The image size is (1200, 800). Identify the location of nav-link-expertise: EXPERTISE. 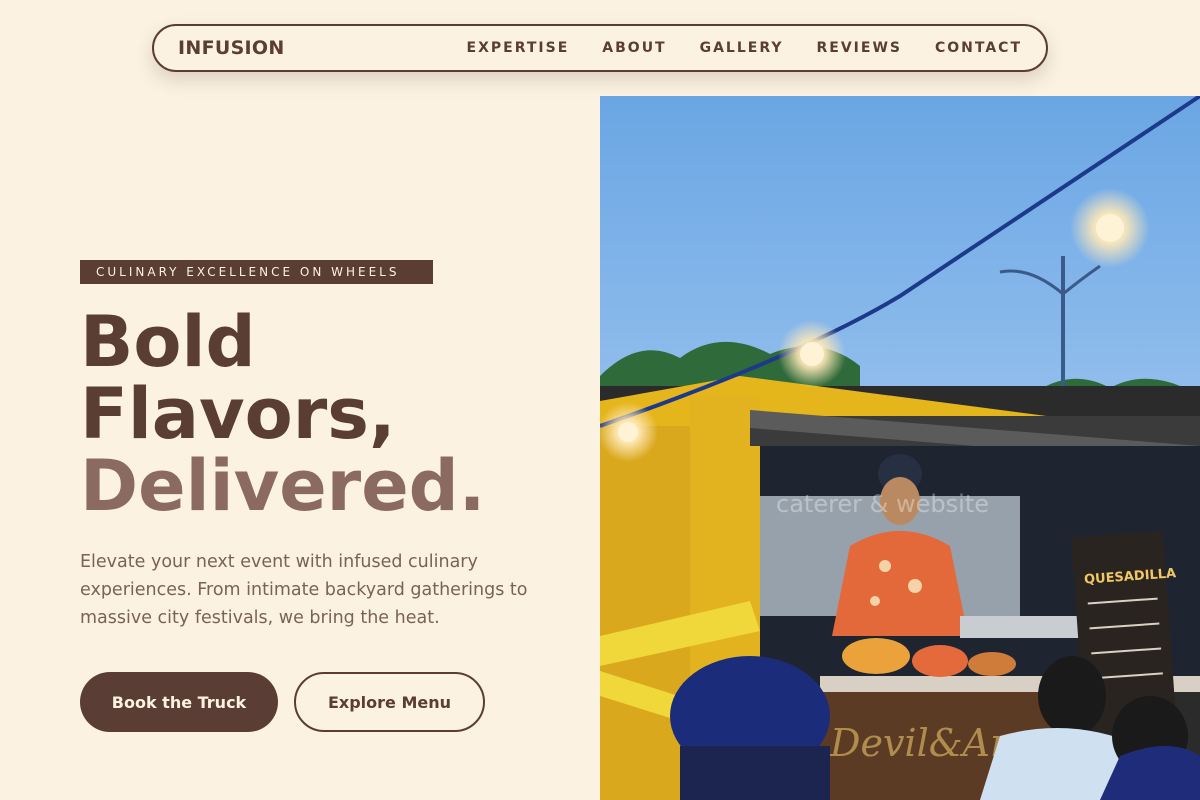
(518, 48).